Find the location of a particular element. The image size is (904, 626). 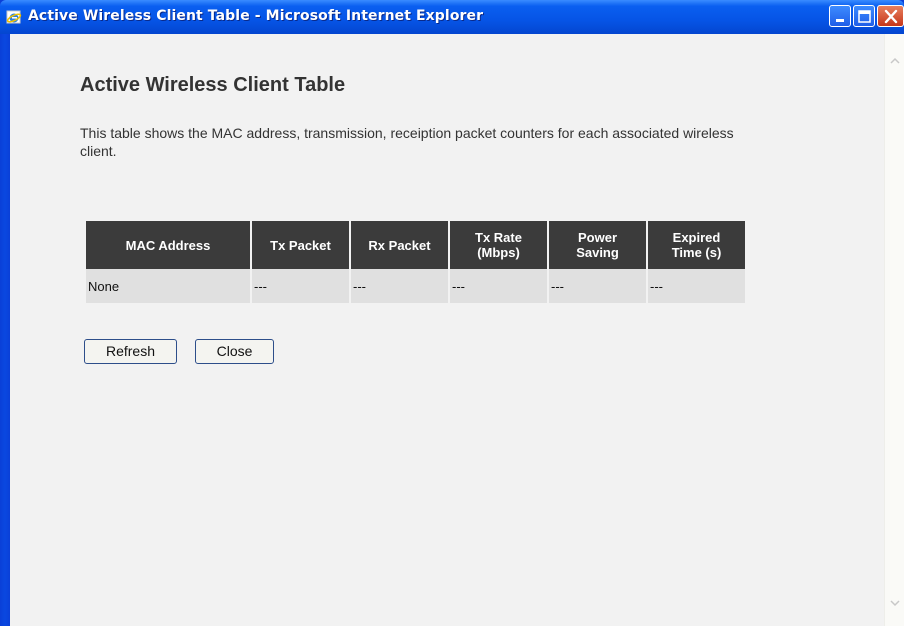

header-expired-line2: Time (s) is located at coordinates (696, 252).